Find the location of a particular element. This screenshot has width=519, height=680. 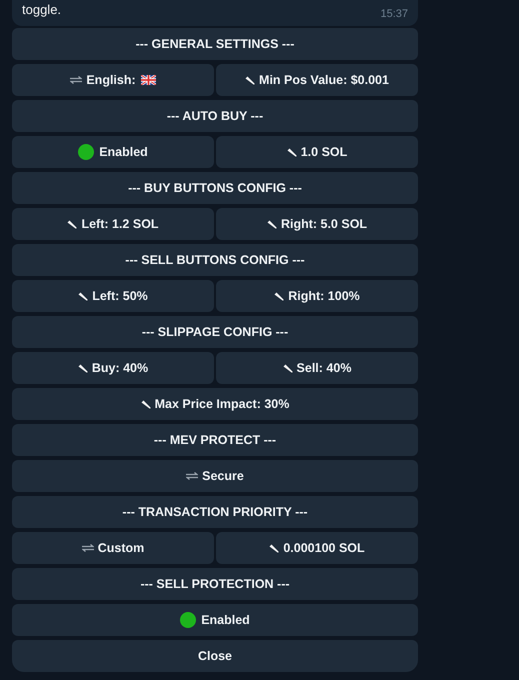

keyboard-button: 1.0 SOL is located at coordinates (317, 152).